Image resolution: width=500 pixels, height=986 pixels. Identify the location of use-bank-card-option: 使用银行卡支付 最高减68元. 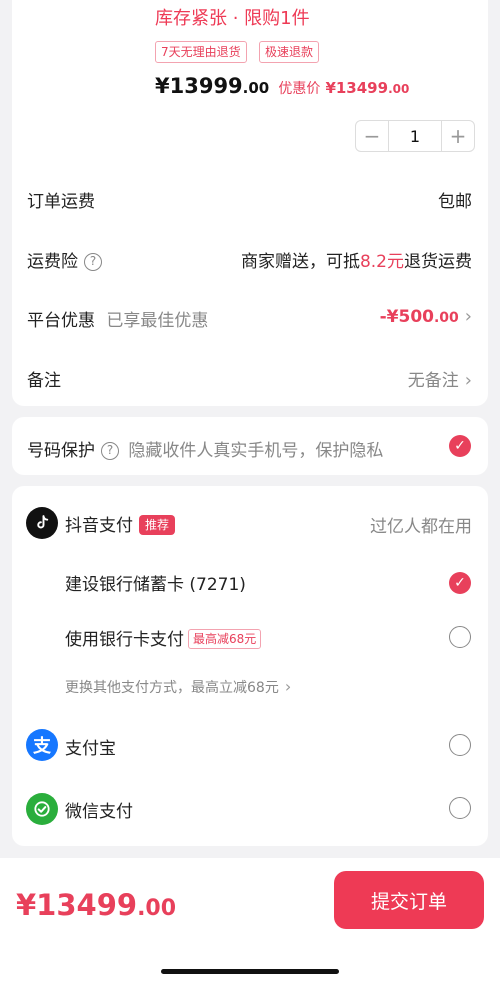
(163, 637).